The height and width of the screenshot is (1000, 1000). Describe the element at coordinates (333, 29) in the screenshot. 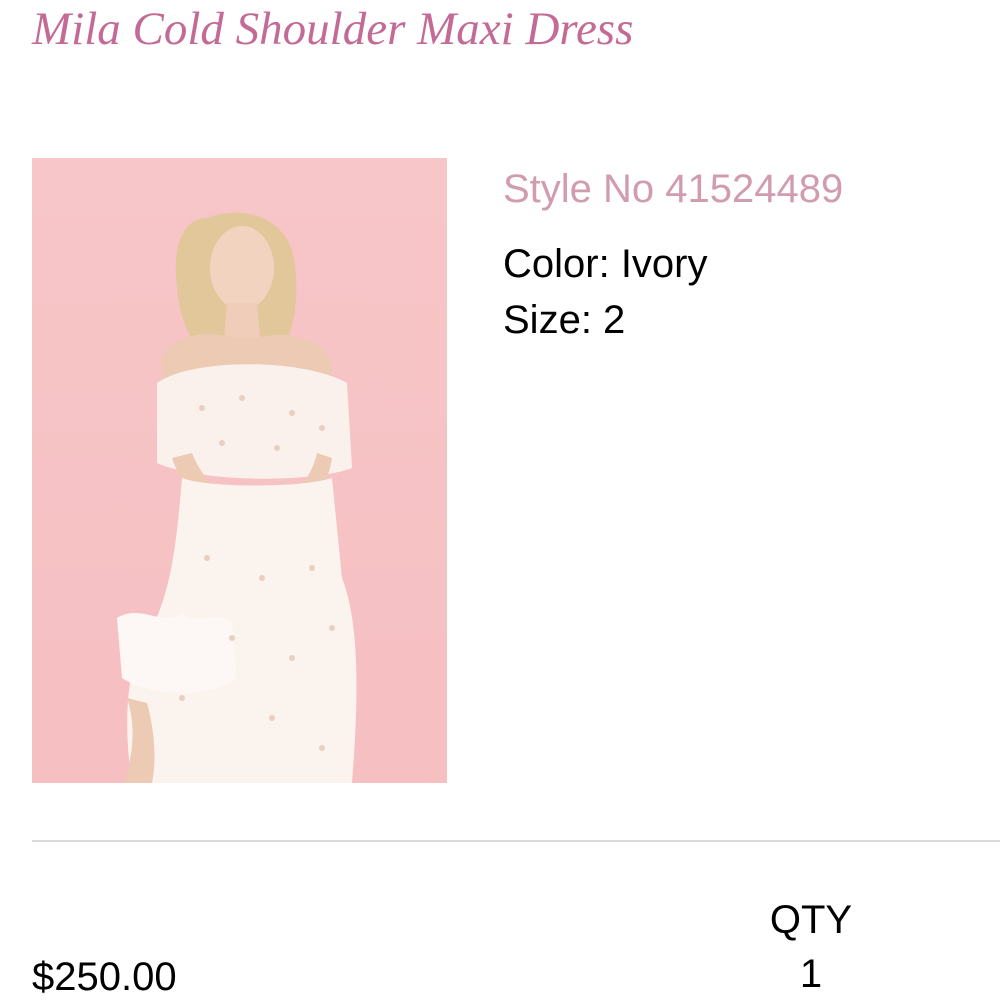

I see `product-title: Mila Cold Shoulder Maxi Dress` at that location.